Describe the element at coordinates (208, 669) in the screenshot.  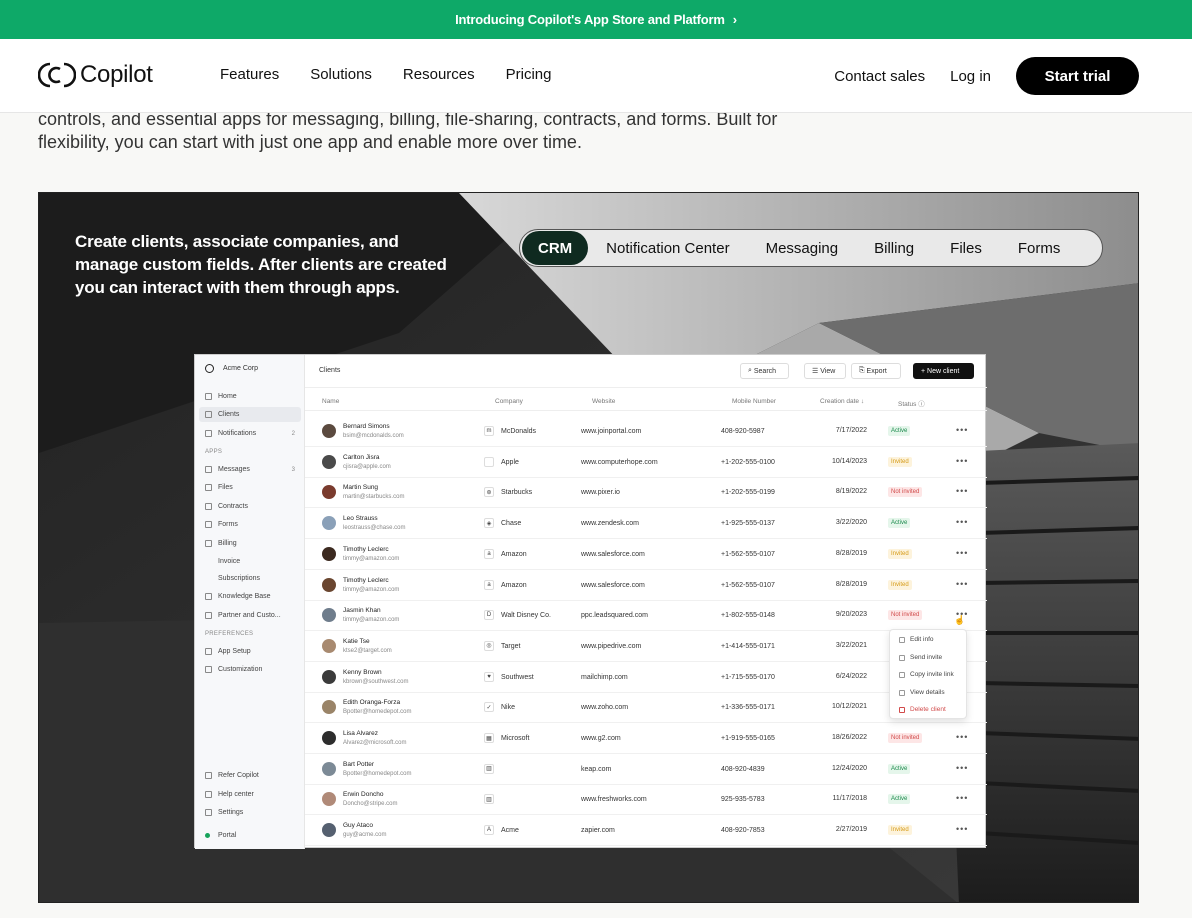
I see `palette-icon` at that location.